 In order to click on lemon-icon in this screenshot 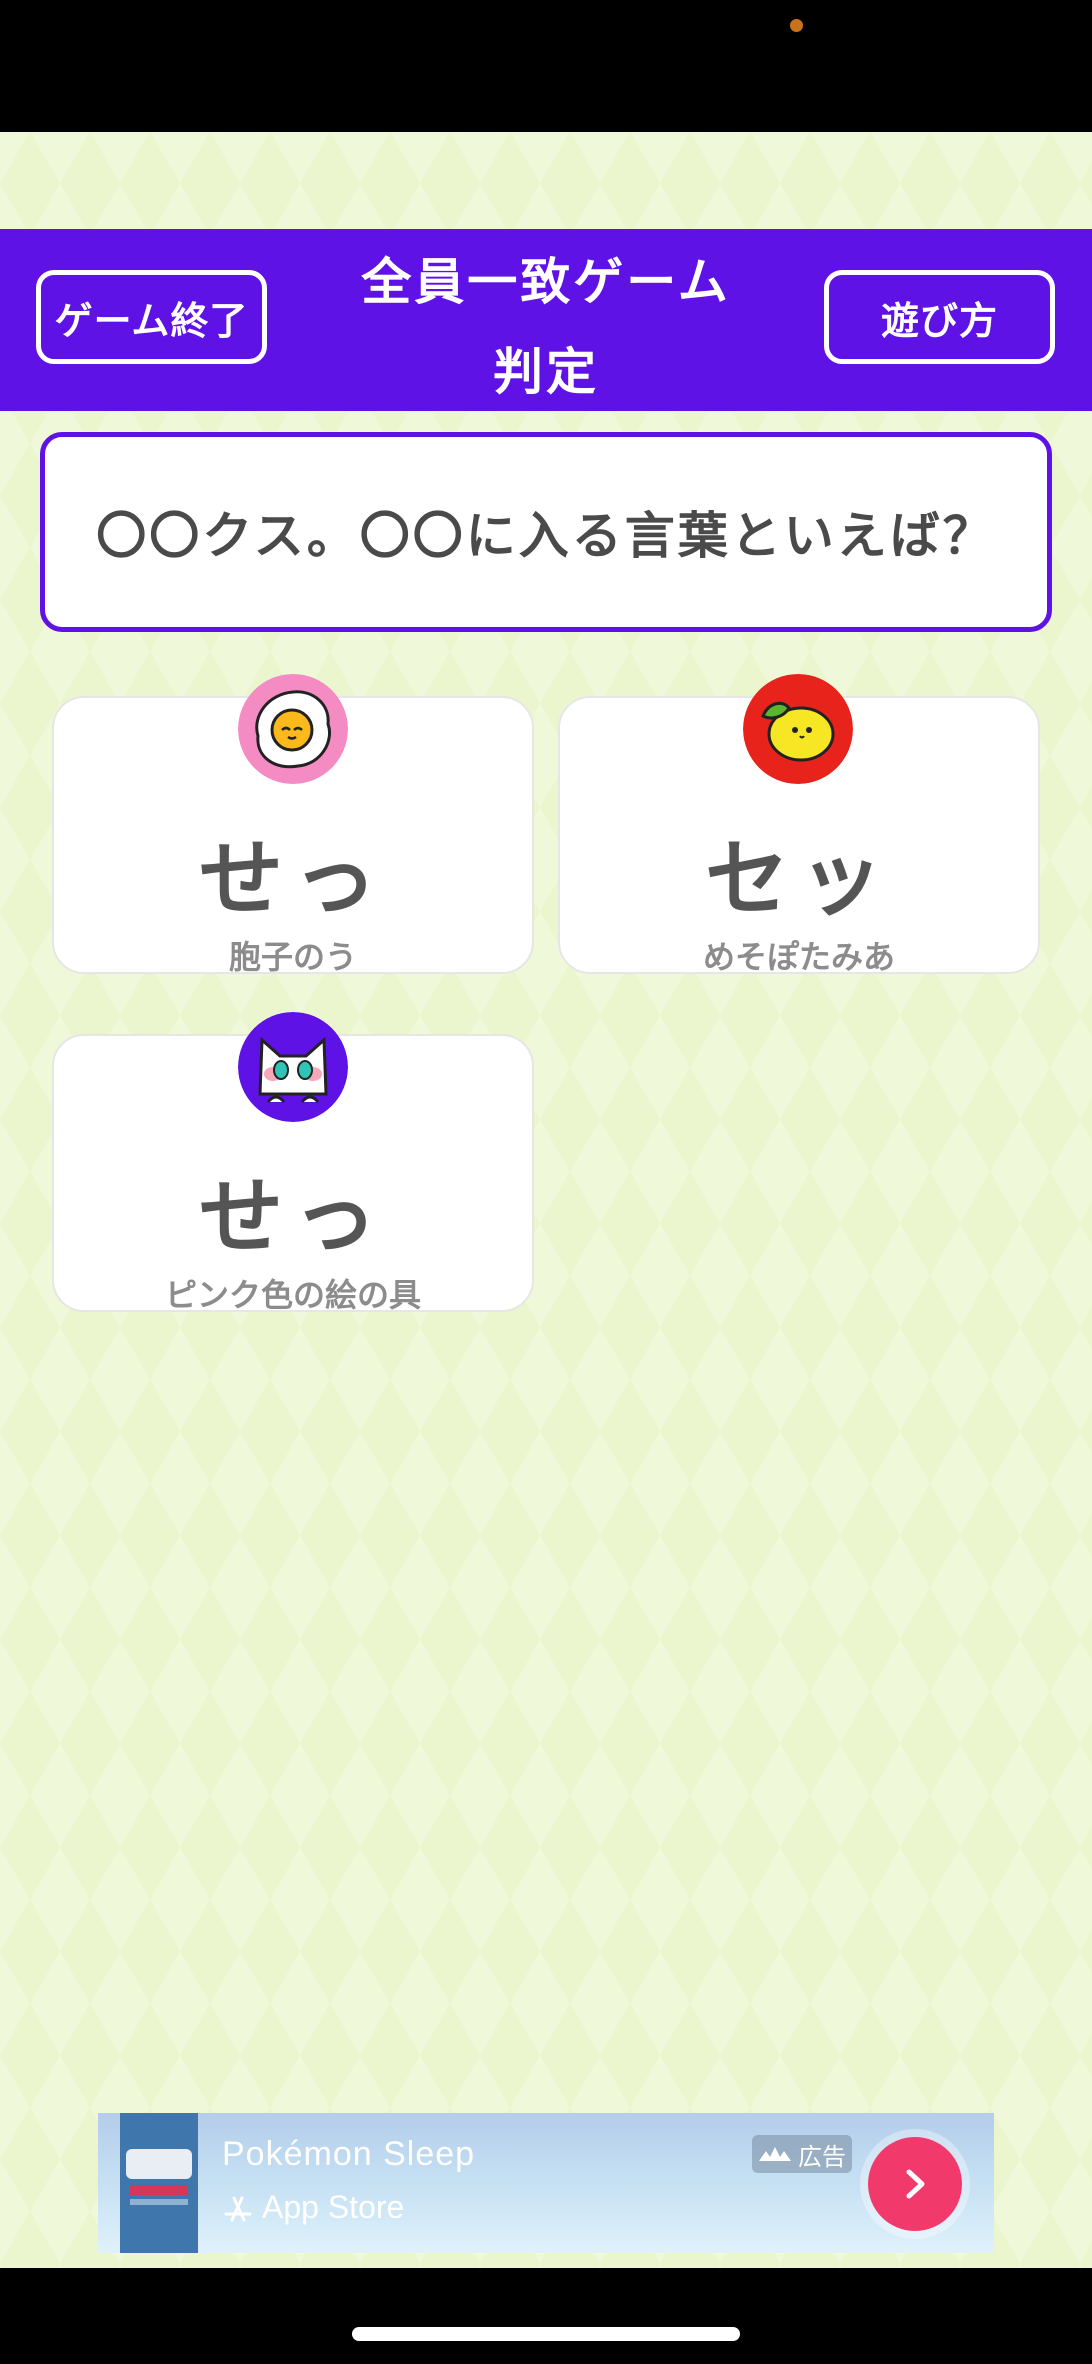, I will do `click(798, 729)`.